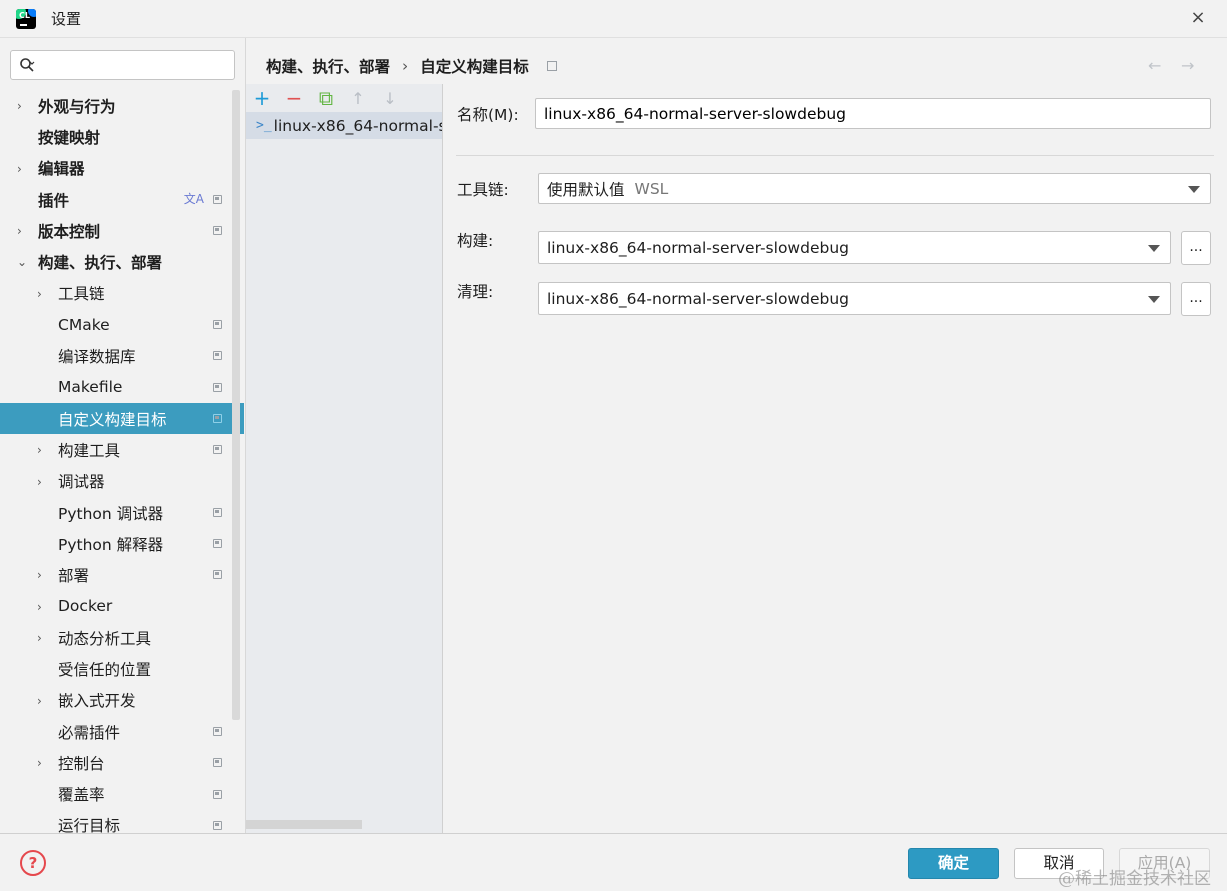 The height and width of the screenshot is (891, 1227). Describe the element at coordinates (1154, 65) in the screenshot. I see `back-arrow-icon: ←` at that location.